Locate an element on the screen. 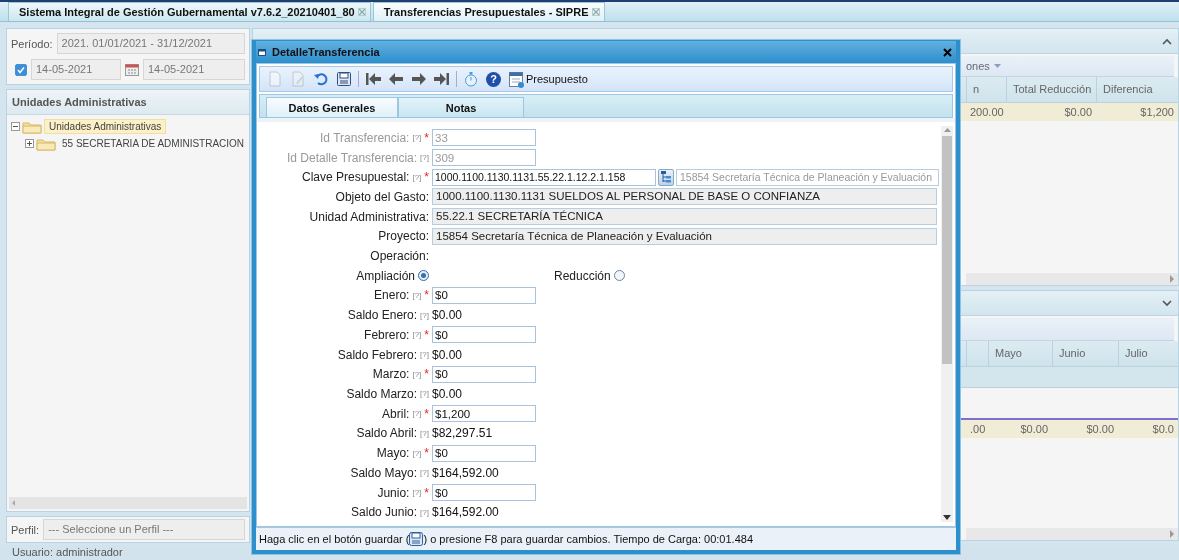 The height and width of the screenshot is (560, 1179). table-cell-text: $0.0 is located at coordinates (1163, 429).